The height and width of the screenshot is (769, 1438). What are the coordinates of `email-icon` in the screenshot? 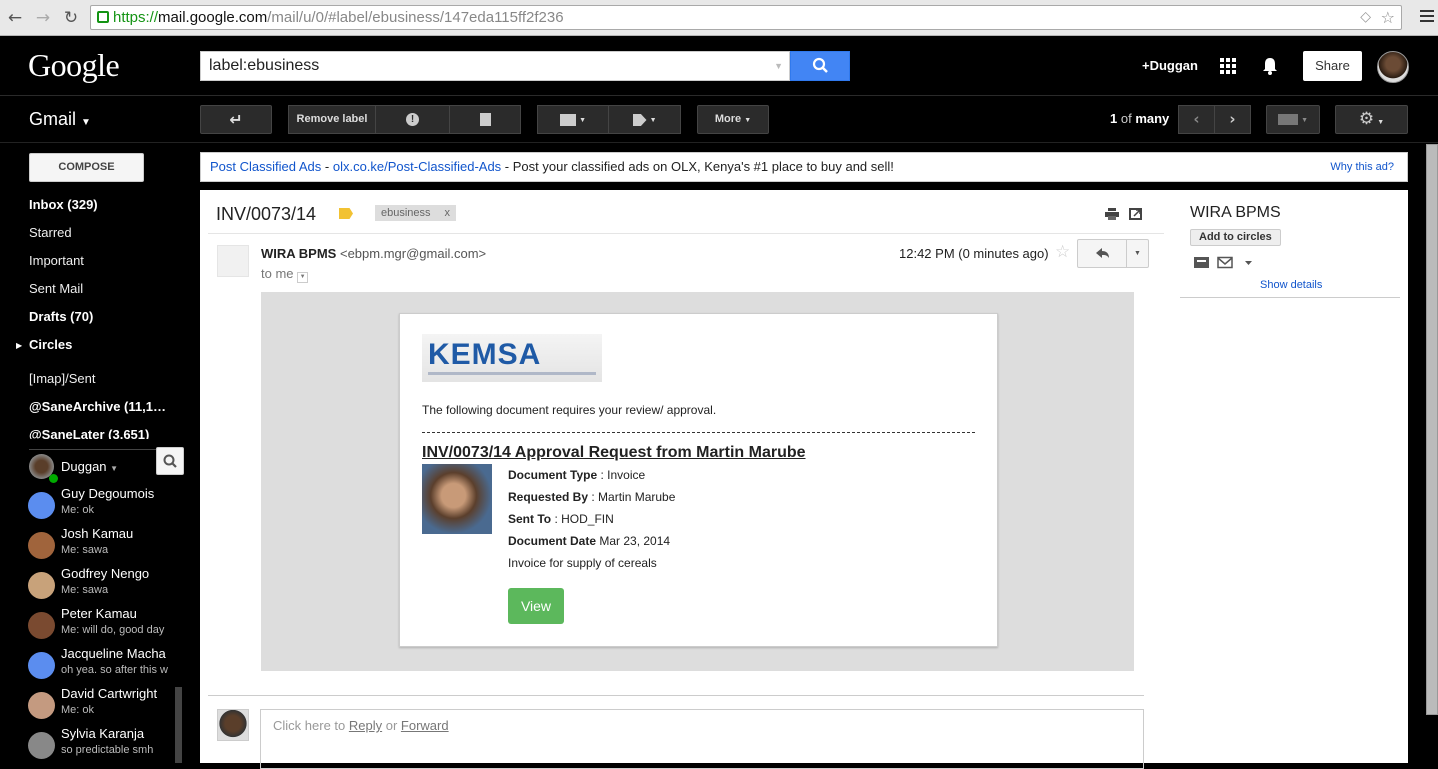 It's located at (1225, 262).